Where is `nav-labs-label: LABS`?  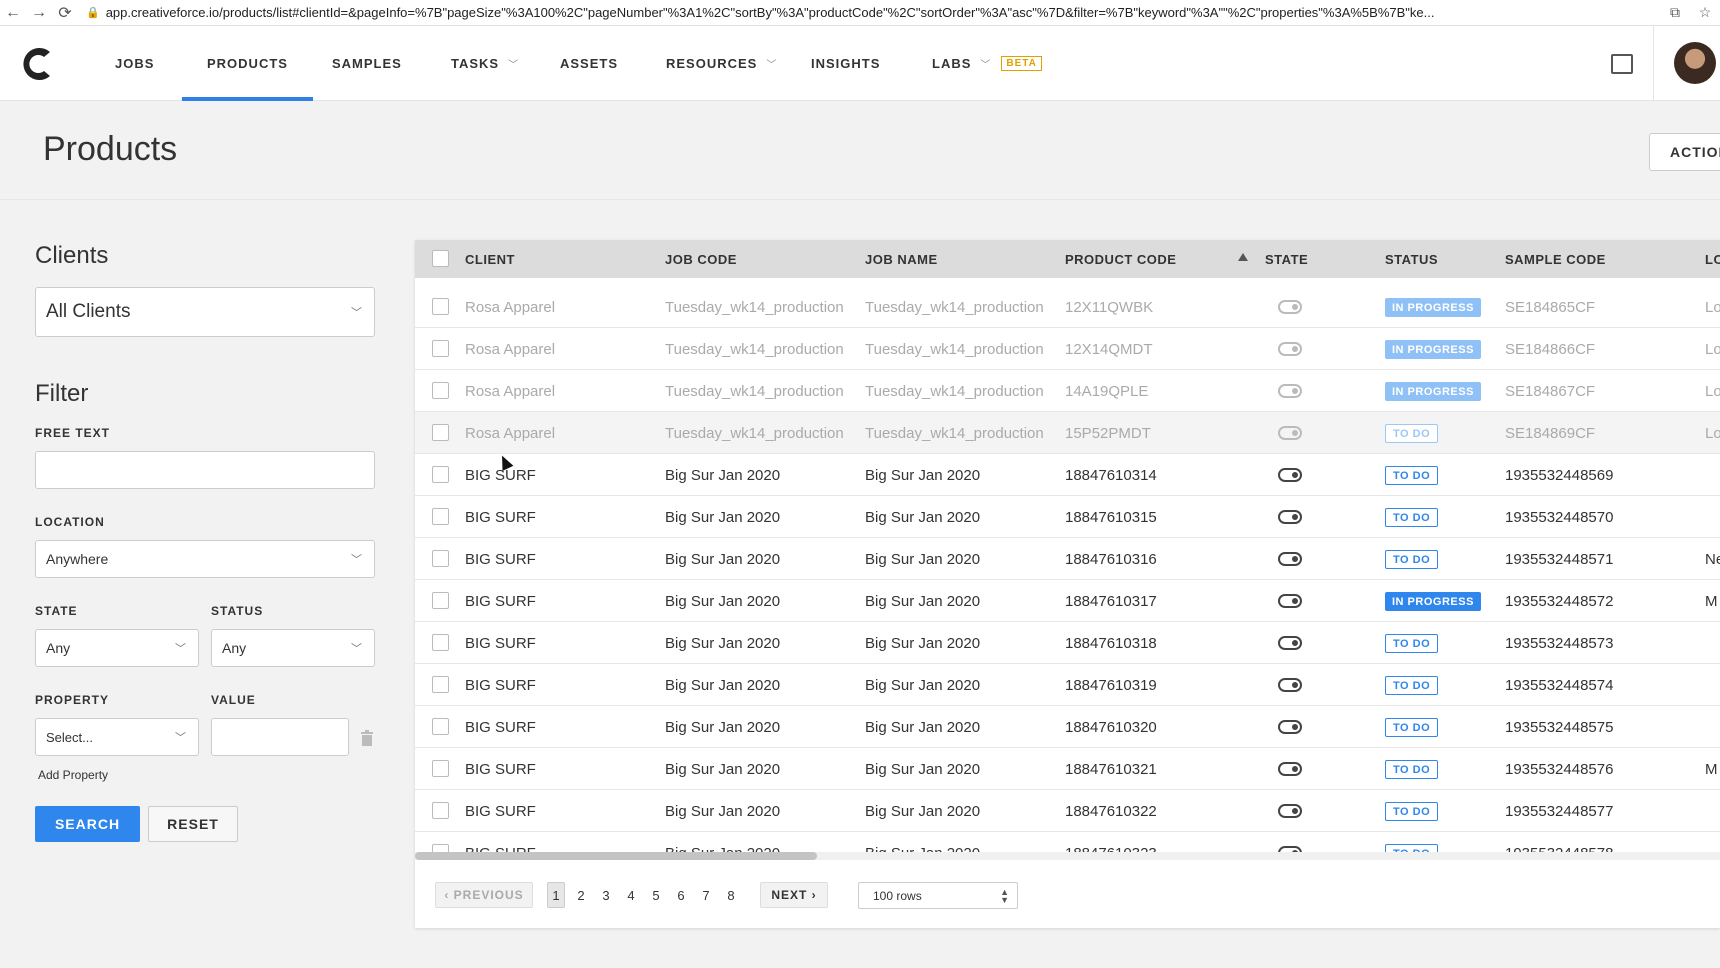
nav-labs-label: LABS is located at coordinates (952, 63).